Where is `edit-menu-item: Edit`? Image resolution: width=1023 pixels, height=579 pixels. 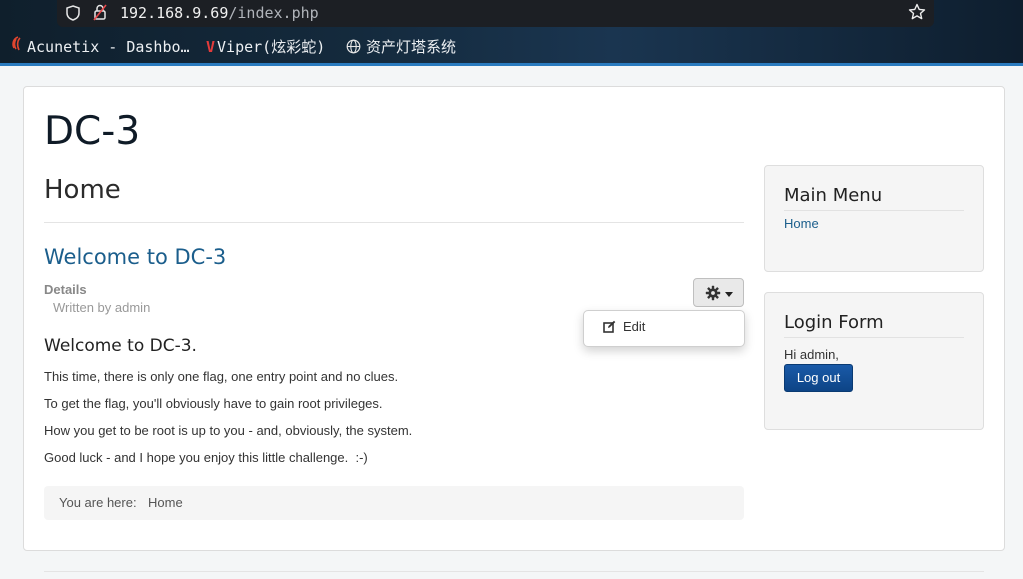
edit-menu-item: Edit is located at coordinates (624, 326).